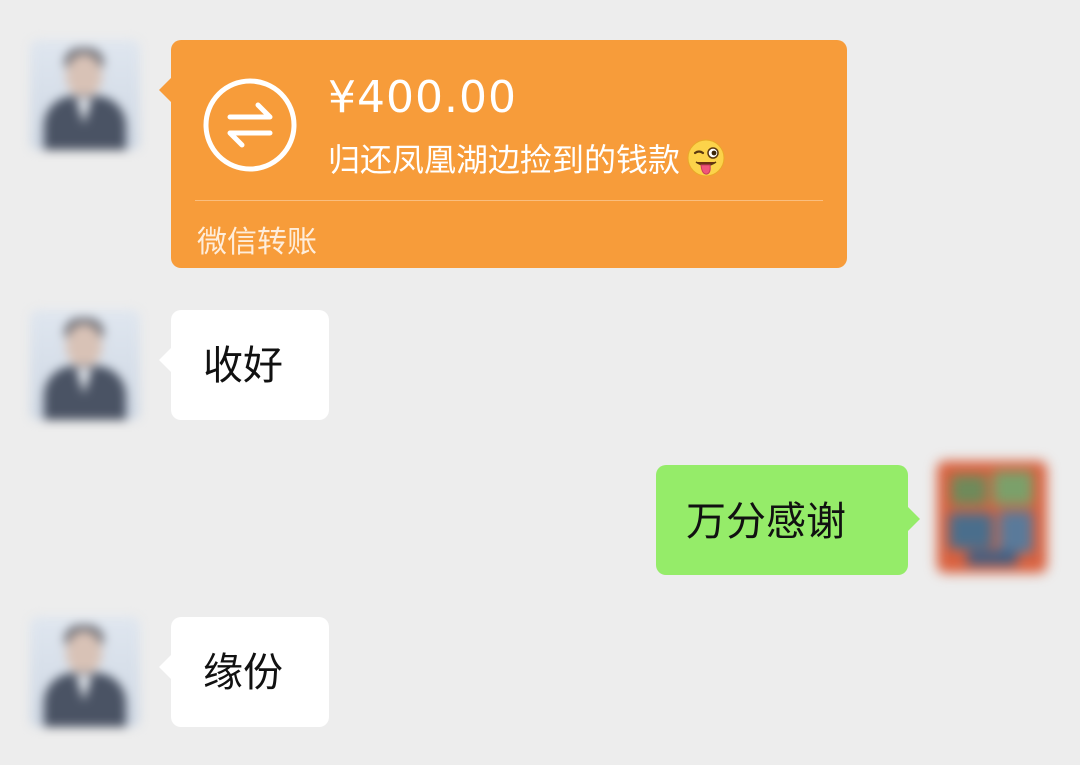 The width and height of the screenshot is (1080, 765). Describe the element at coordinates (766, 522) in the screenshot. I see `message-text: 万分感谢` at that location.